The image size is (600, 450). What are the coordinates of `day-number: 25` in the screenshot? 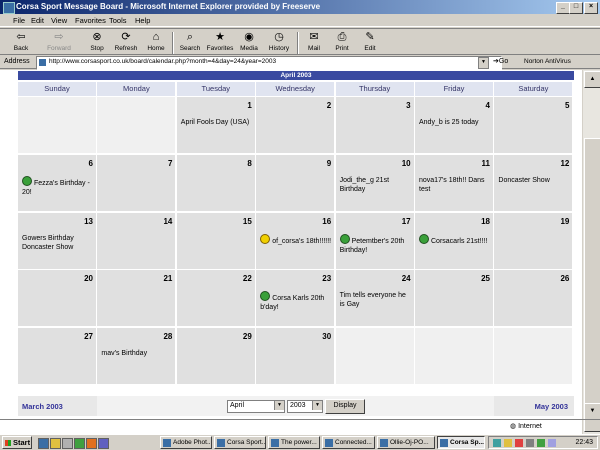 It's located at (485, 278).